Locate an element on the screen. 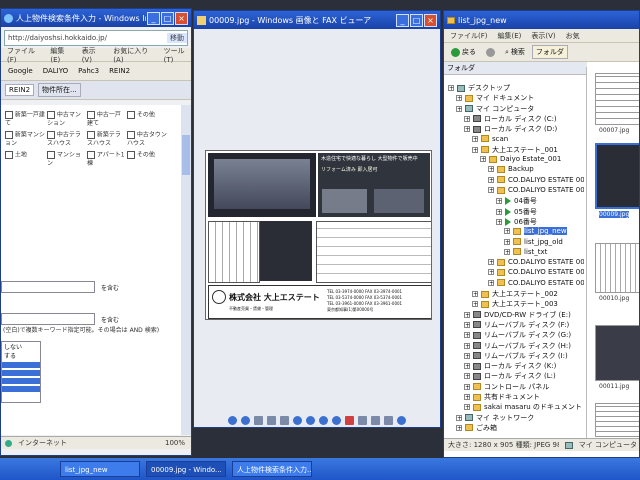 The image size is (640, 480). tree-item: + リムーバブル ディスク (I:) is located at coordinates (516, 356).